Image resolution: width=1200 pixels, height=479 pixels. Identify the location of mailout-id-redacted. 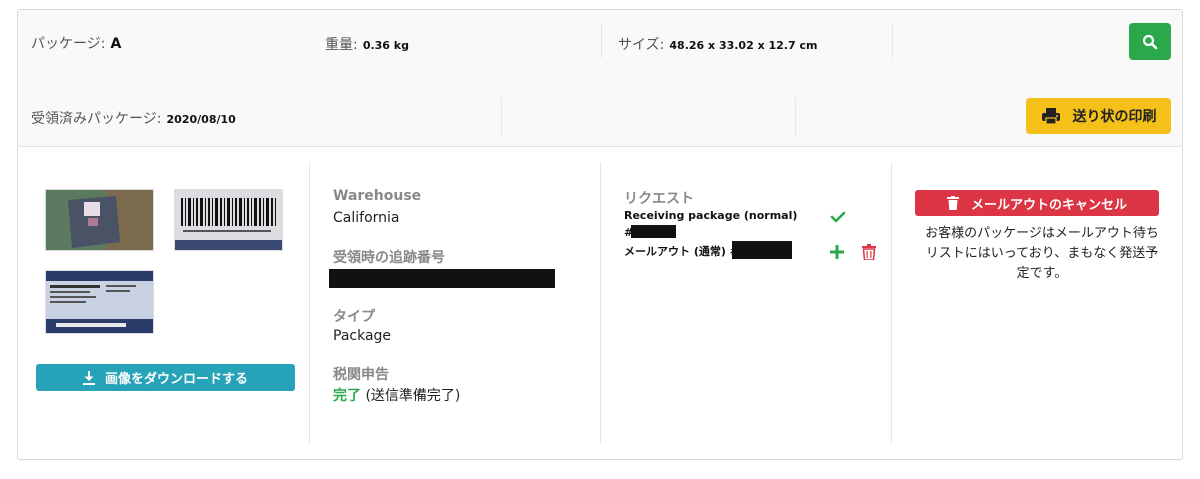
(762, 250).